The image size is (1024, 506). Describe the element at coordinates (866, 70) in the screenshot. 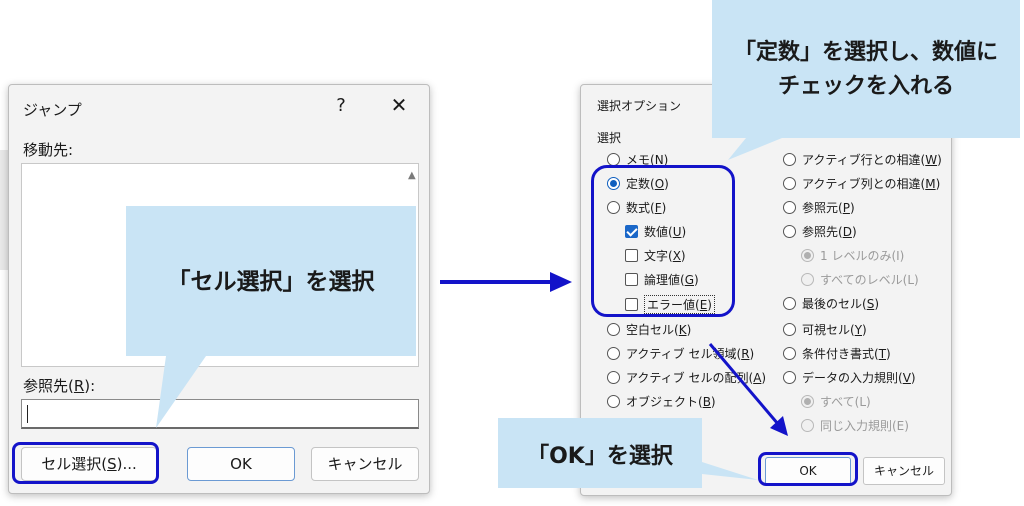

I see `callout-constants: 「定数」を選択し、数値に チェックを入れる` at that location.